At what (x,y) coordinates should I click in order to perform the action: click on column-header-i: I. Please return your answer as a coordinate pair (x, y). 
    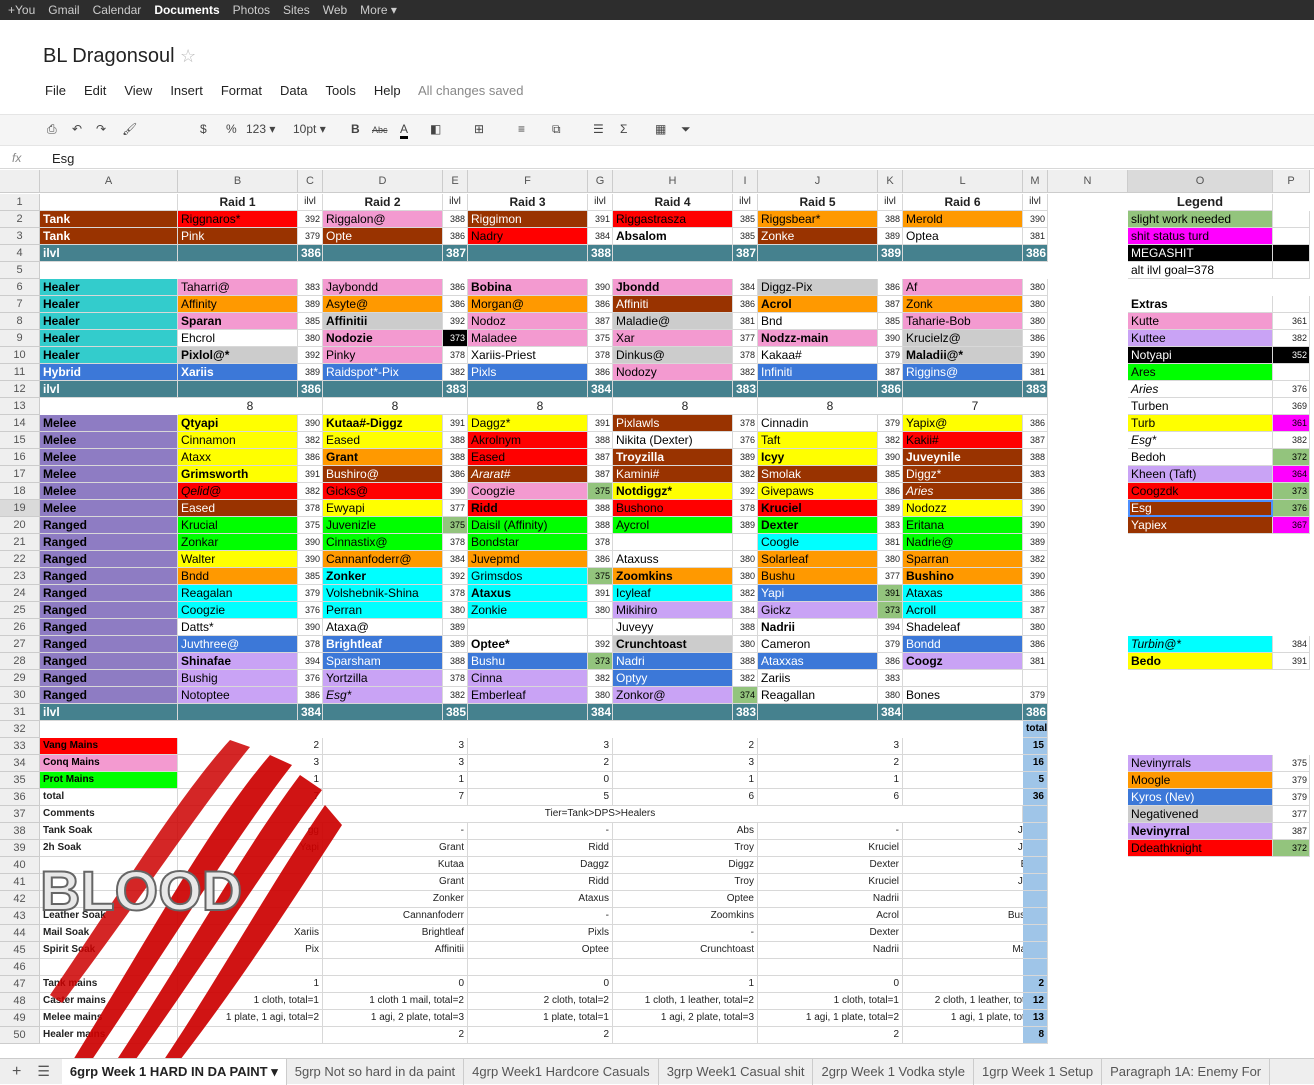
    Looking at the image, I should click on (745, 181).